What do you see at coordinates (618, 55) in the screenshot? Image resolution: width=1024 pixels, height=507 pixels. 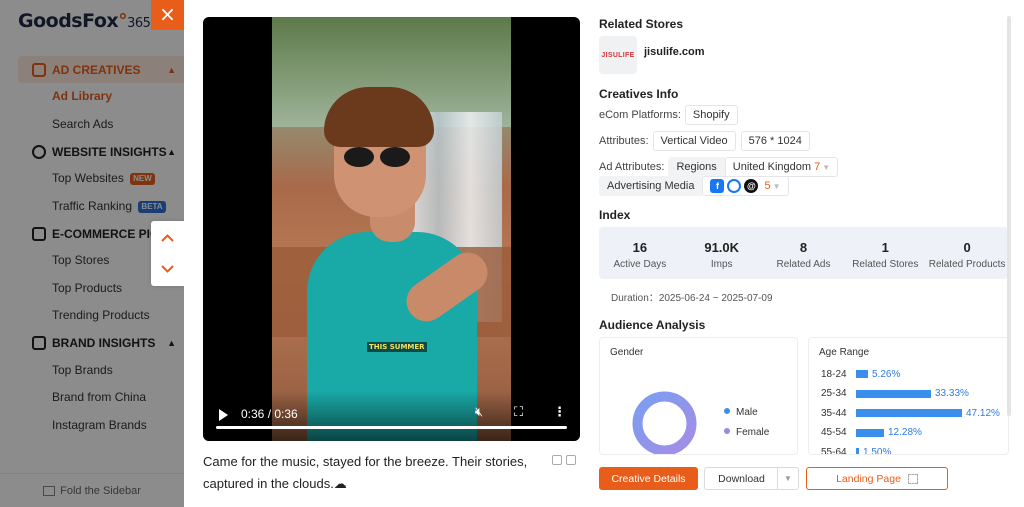 I see `store-logo: JISULIFE` at bounding box center [618, 55].